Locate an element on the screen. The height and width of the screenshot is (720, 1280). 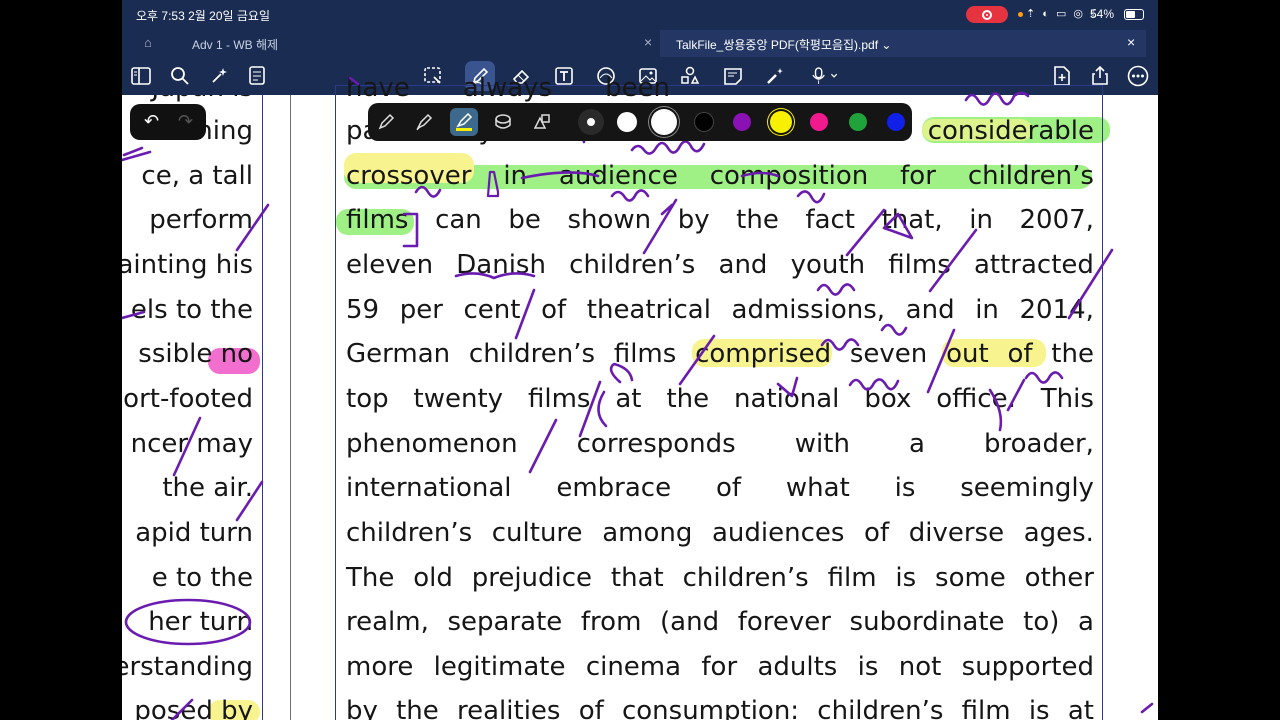
passage-word: cinema is located at coordinates (633, 667).